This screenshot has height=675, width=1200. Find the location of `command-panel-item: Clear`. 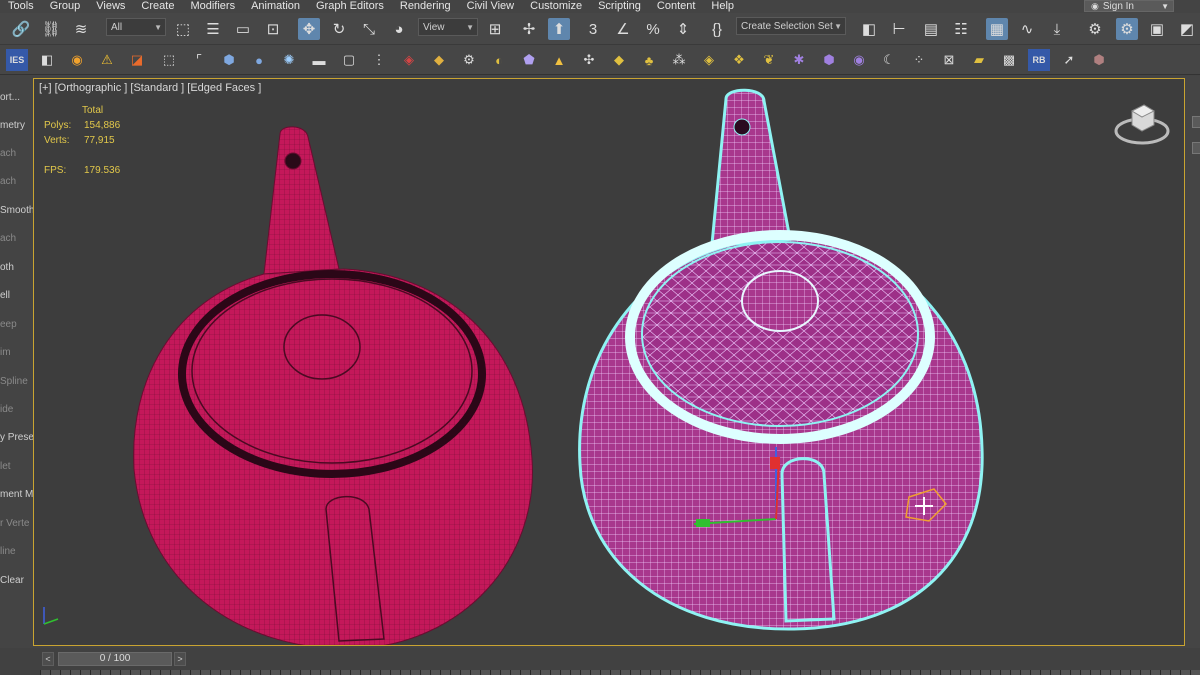

command-panel-item: Clear is located at coordinates (15, 580).